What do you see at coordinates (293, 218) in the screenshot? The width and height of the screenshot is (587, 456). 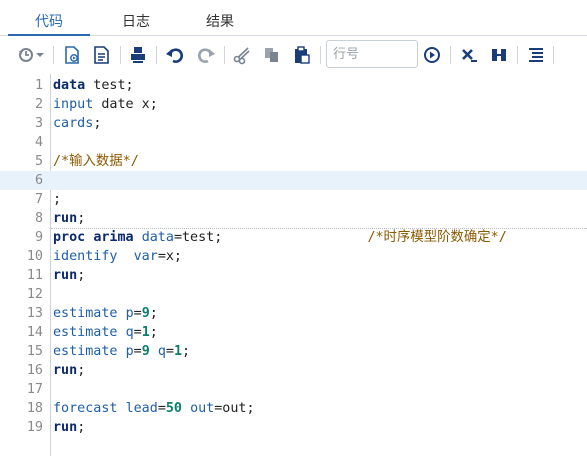 I see `code-line: 8 run;` at bounding box center [293, 218].